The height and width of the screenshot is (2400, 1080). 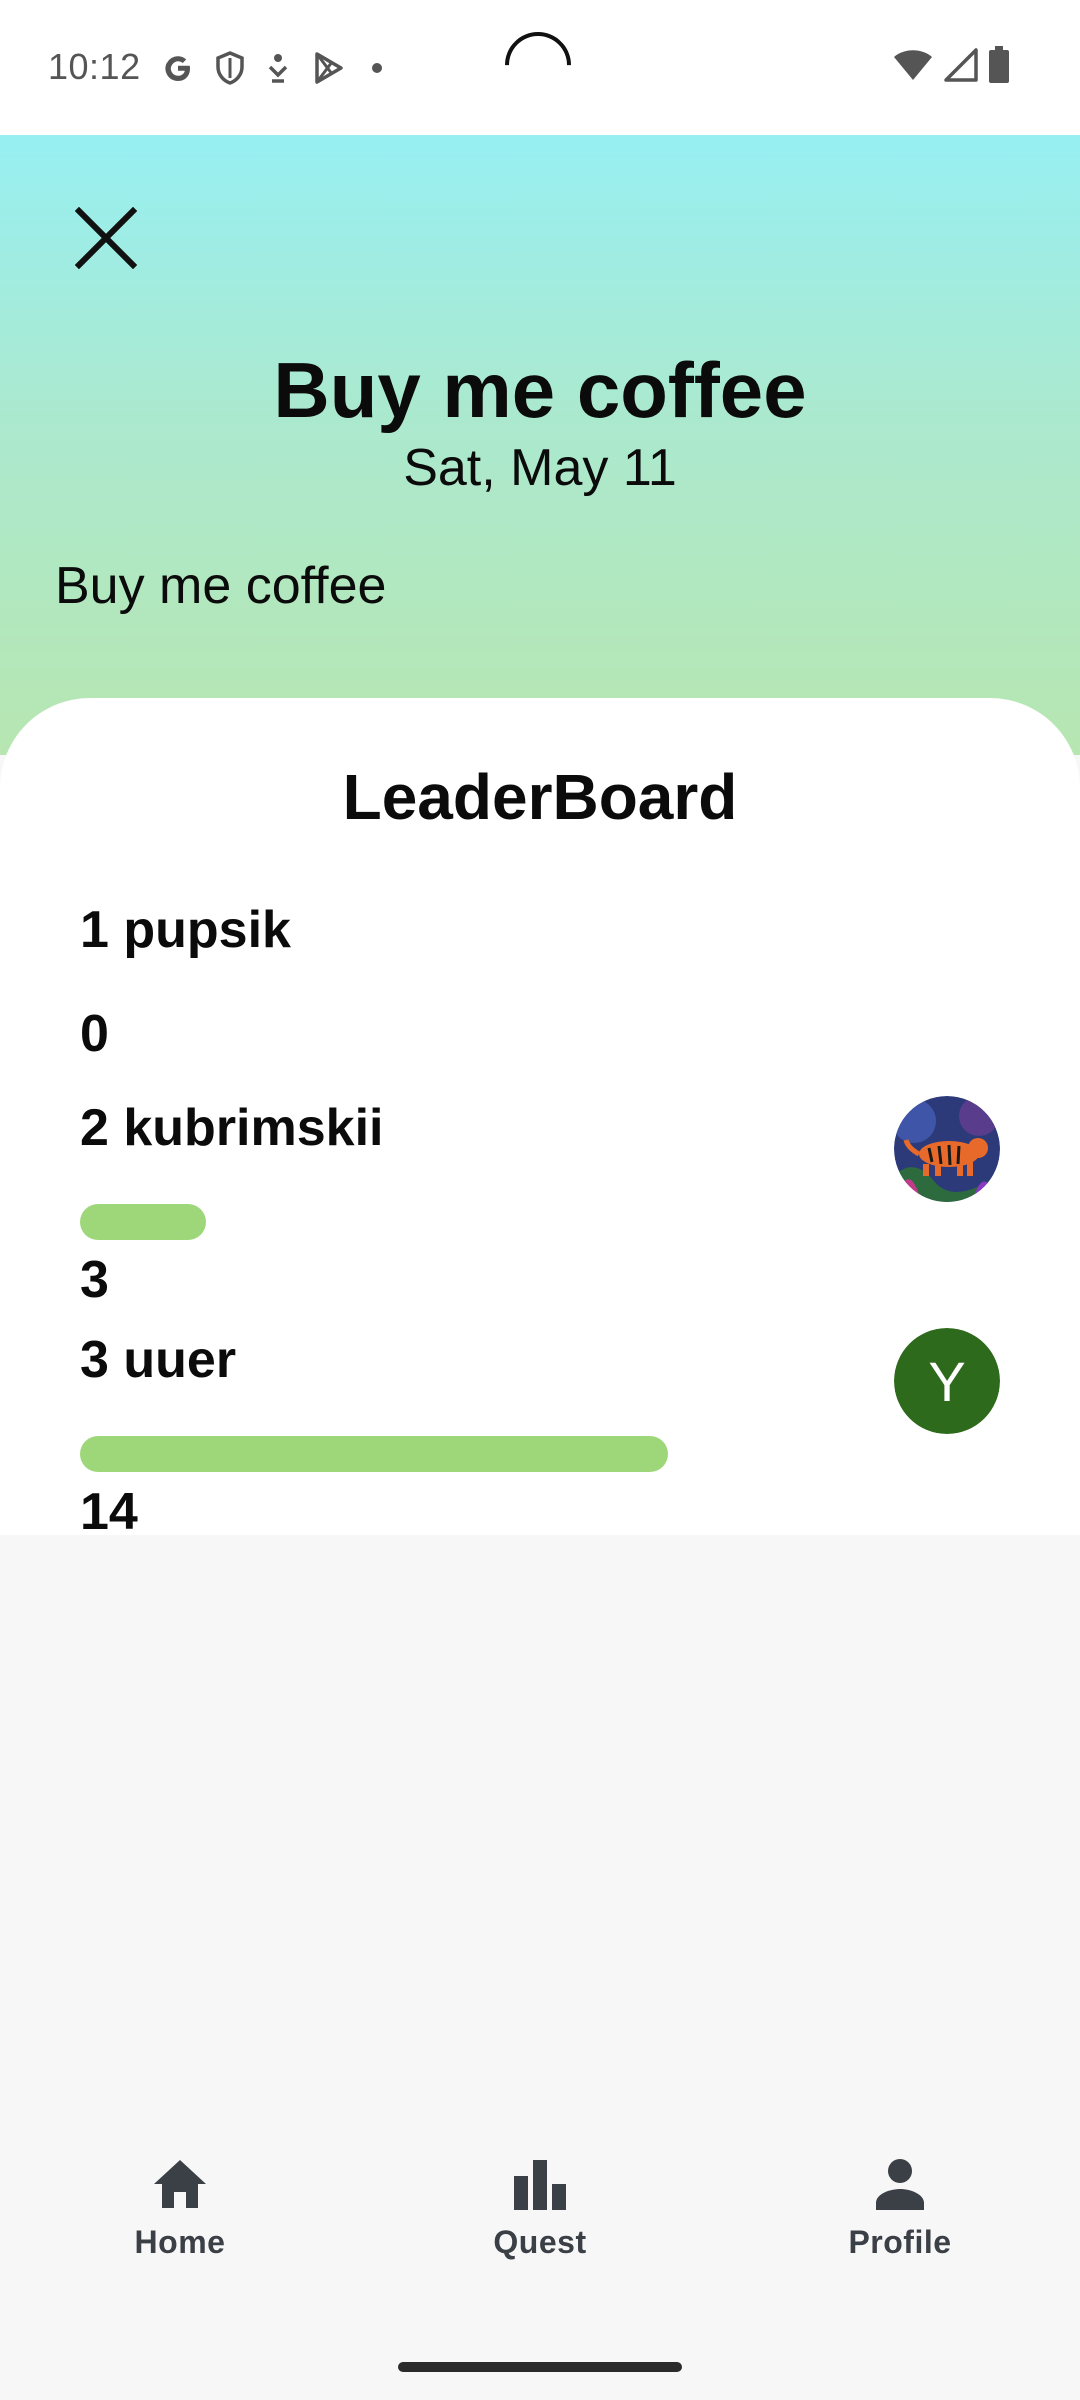 I want to click on nav-home-label: Home, so click(x=180, y=2242).